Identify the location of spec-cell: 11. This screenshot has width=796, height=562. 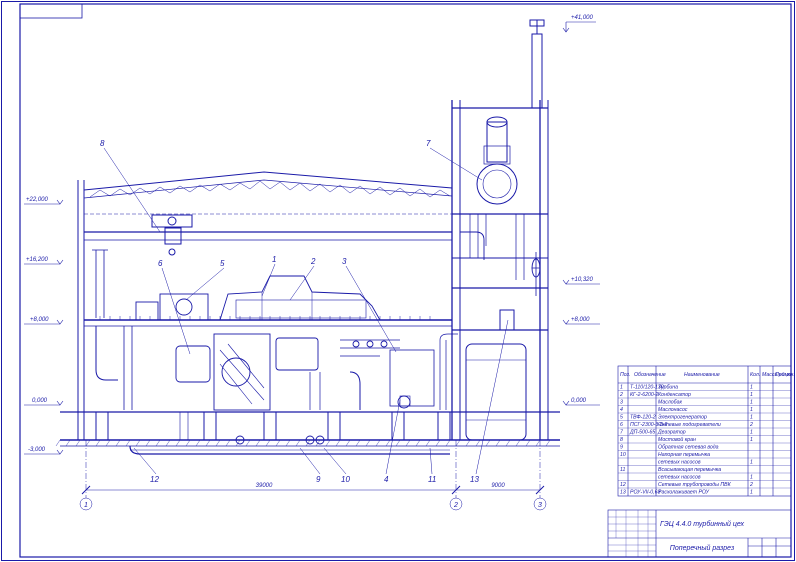
(622, 470).